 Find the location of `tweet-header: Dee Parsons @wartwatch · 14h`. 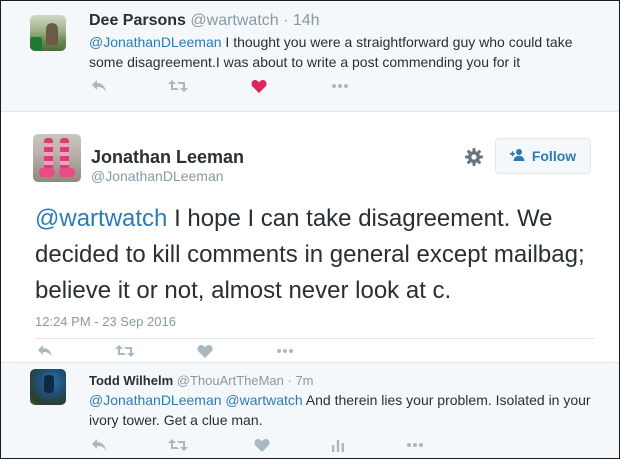

tweet-header: Dee Parsons @wartwatch · 14h is located at coordinates (204, 21).